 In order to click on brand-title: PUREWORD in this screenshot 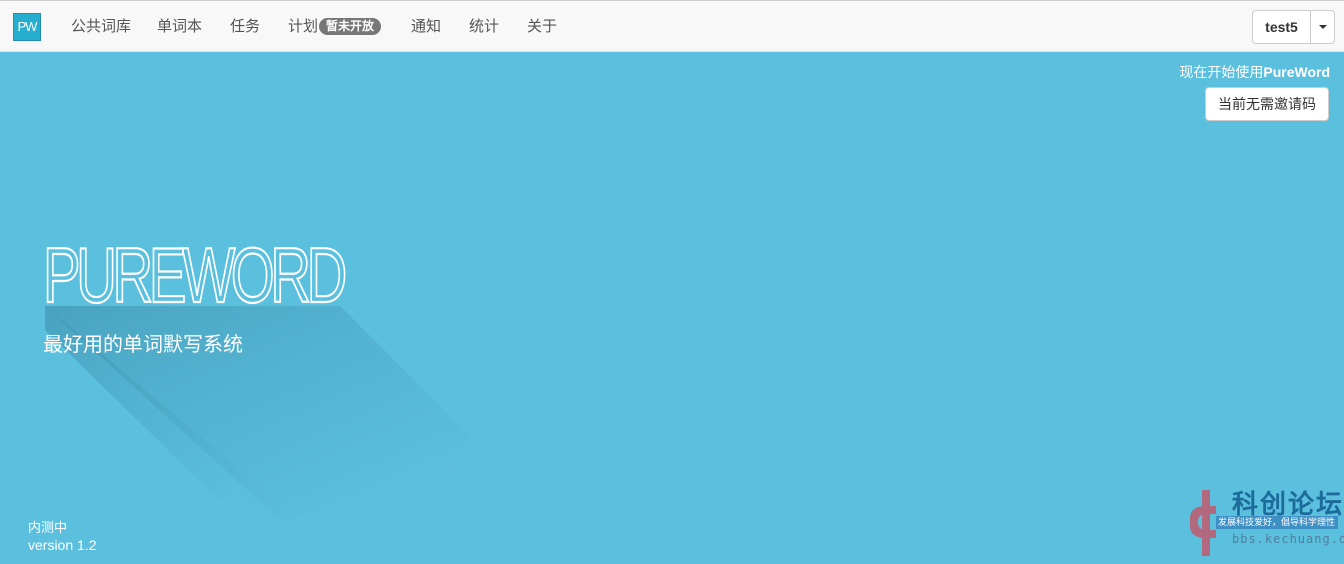, I will do `click(197, 278)`.